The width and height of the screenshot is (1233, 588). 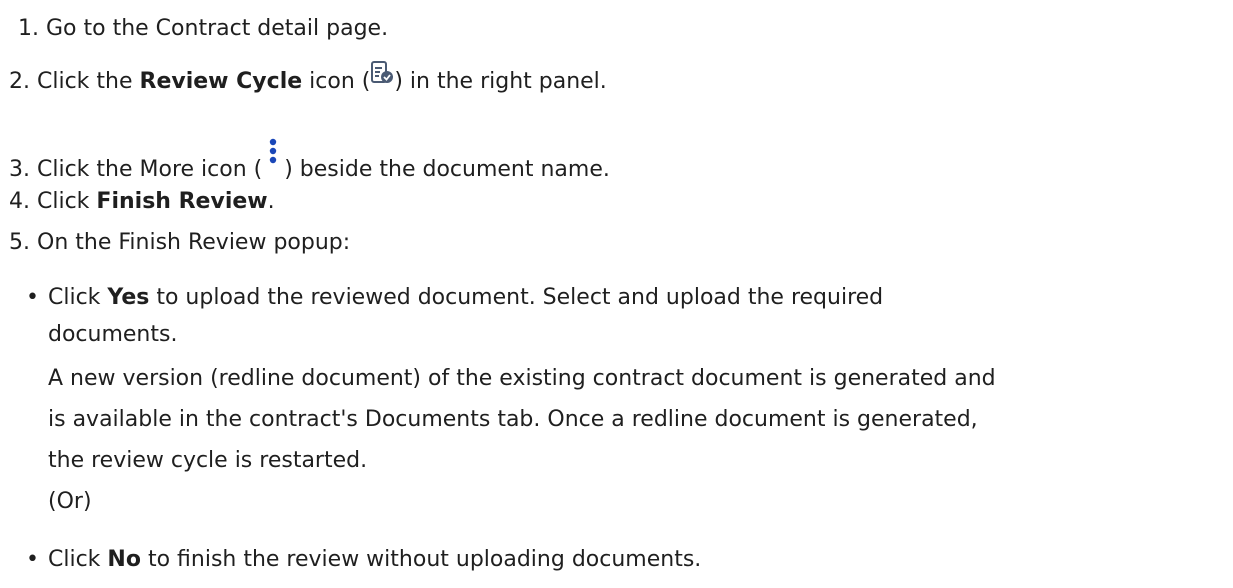 I want to click on step-text: On the Finish Review popup:, so click(x=194, y=242).